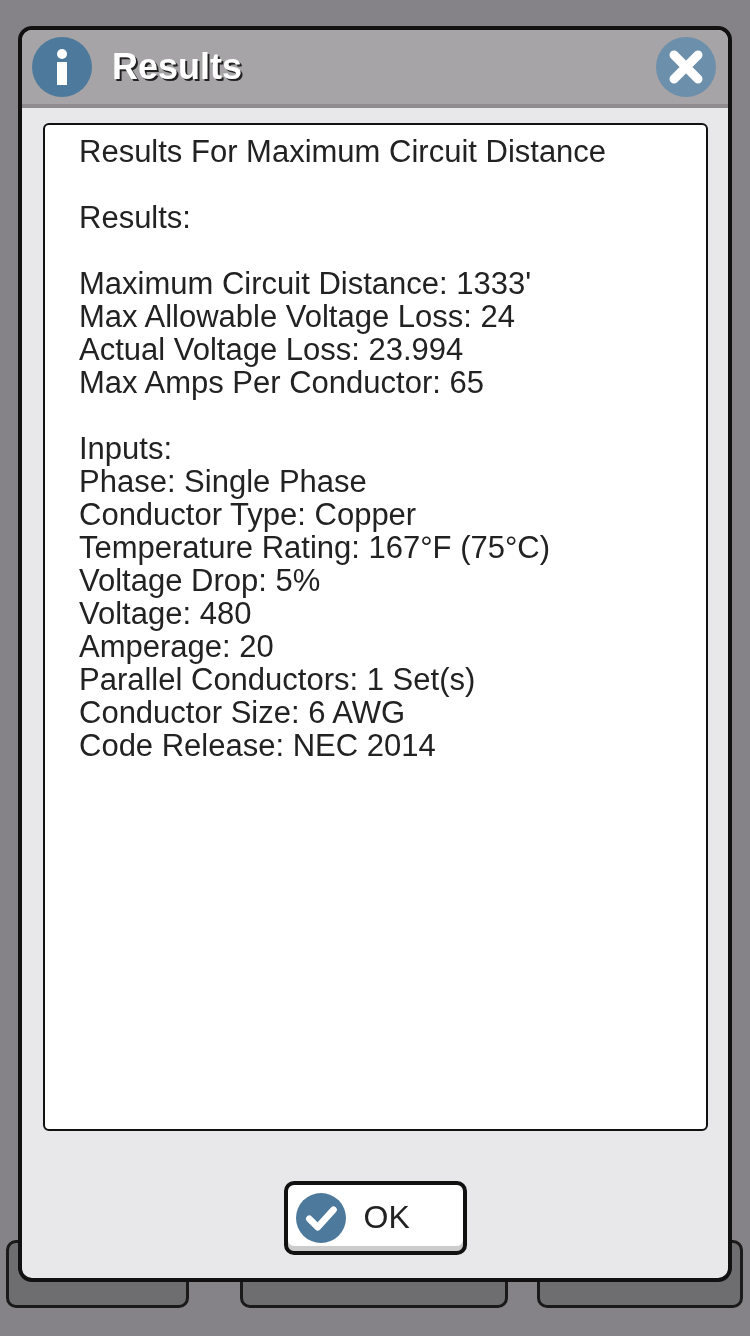  Describe the element at coordinates (297, 316) in the screenshot. I see `result-line: Max Allowable Voltage Loss: 24` at that location.